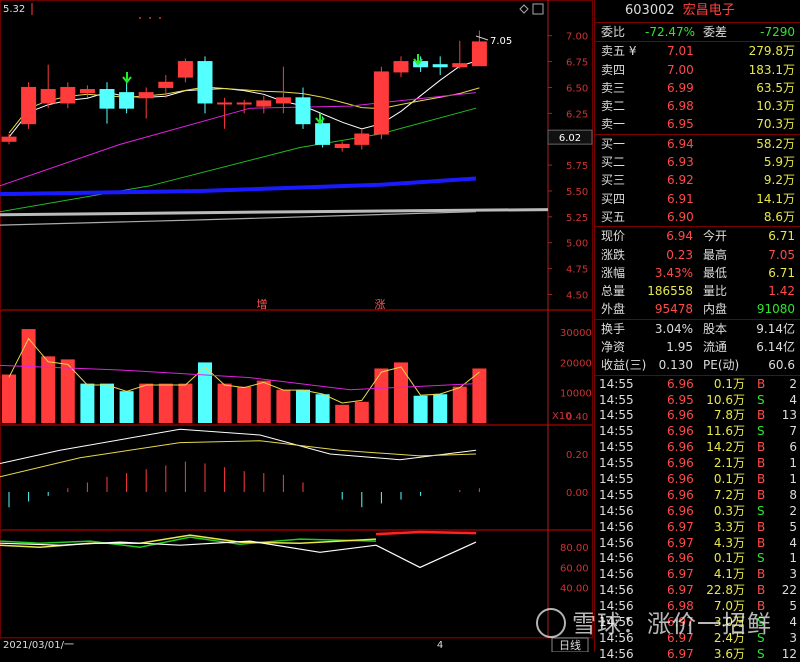 Image resolution: width=800 pixels, height=662 pixels. I want to click on bid-row: 买五 6.90 8.6万, so click(697, 217).